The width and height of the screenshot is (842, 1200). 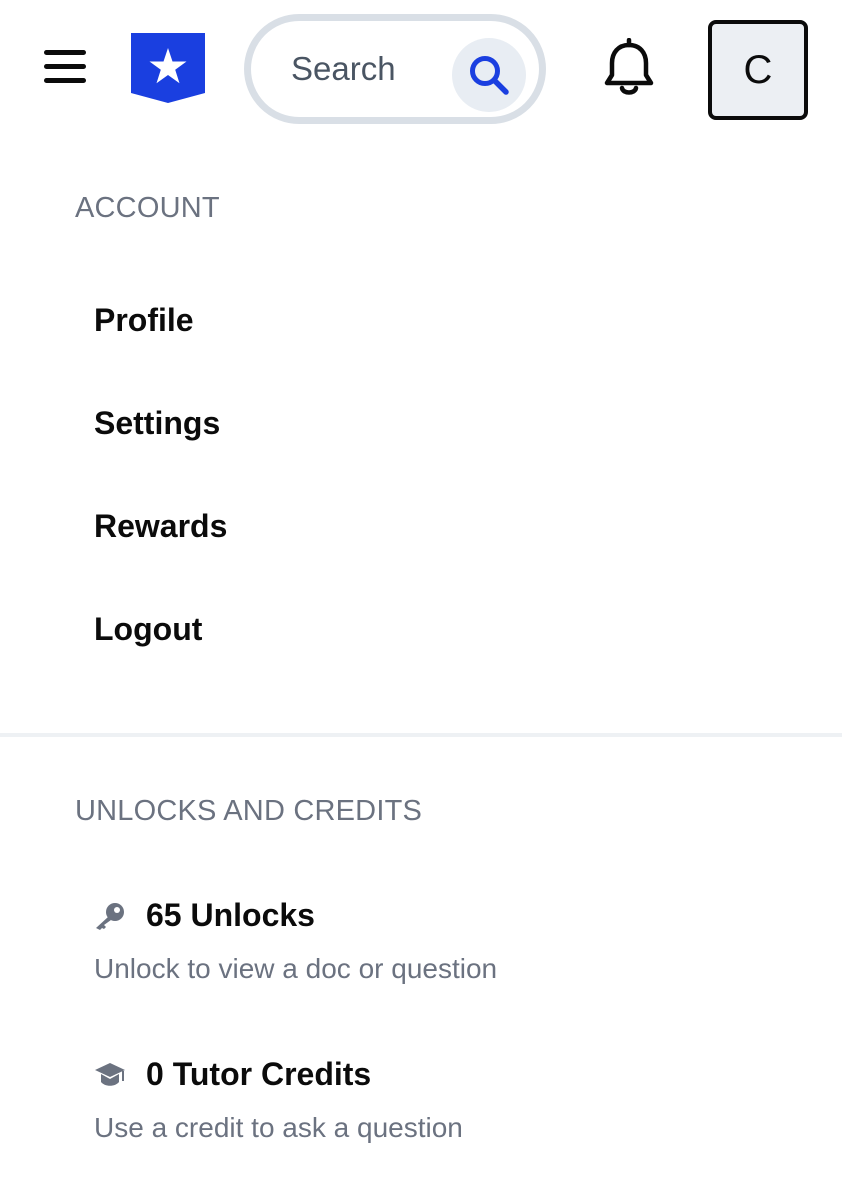 I want to click on graduation-cap-icon, so click(x=110, y=1075).